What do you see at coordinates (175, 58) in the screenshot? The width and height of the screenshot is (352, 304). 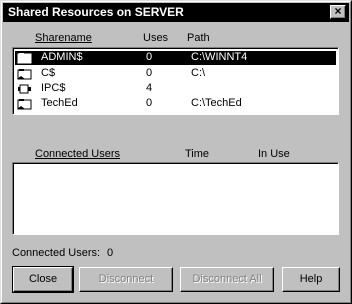 I see `share-row-admin: ADMIN$ 0 C:\WINNT4` at bounding box center [175, 58].